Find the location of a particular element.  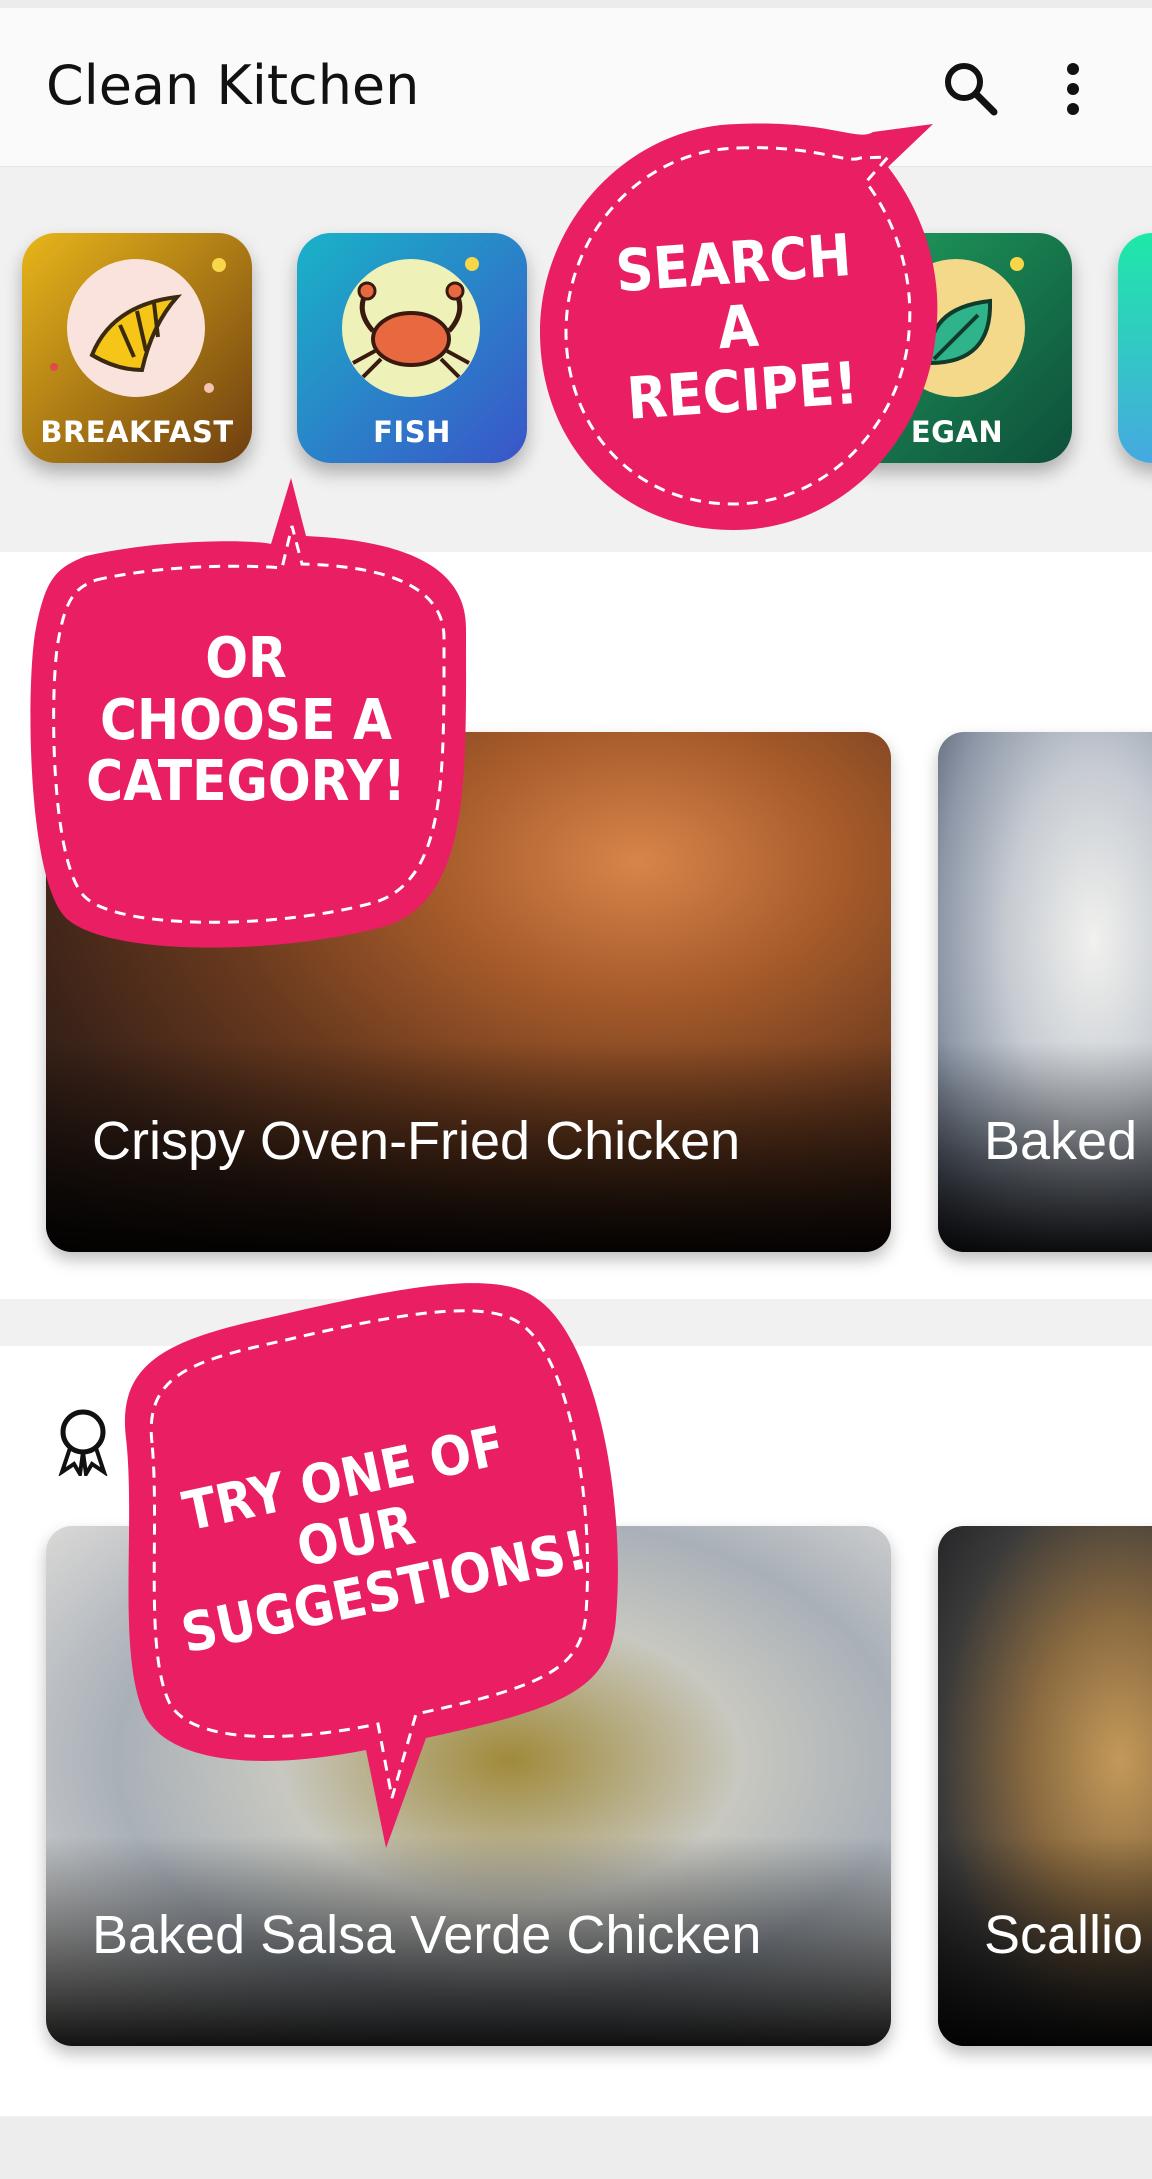

recipe-card-title: Crispy Oven-Fried Chicken is located at coordinates (416, 1141).